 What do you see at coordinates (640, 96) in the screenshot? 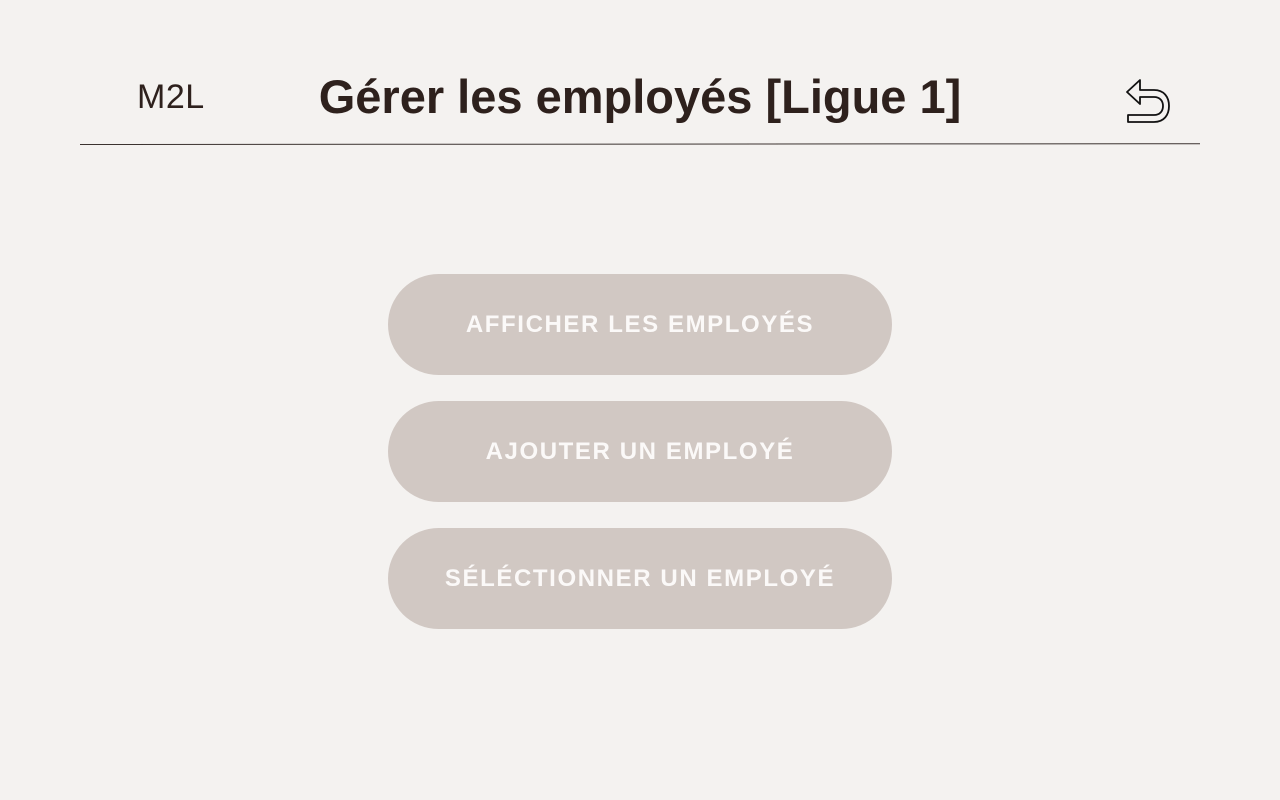
I see `page-title: Gérer les employés [Ligue 1]` at bounding box center [640, 96].